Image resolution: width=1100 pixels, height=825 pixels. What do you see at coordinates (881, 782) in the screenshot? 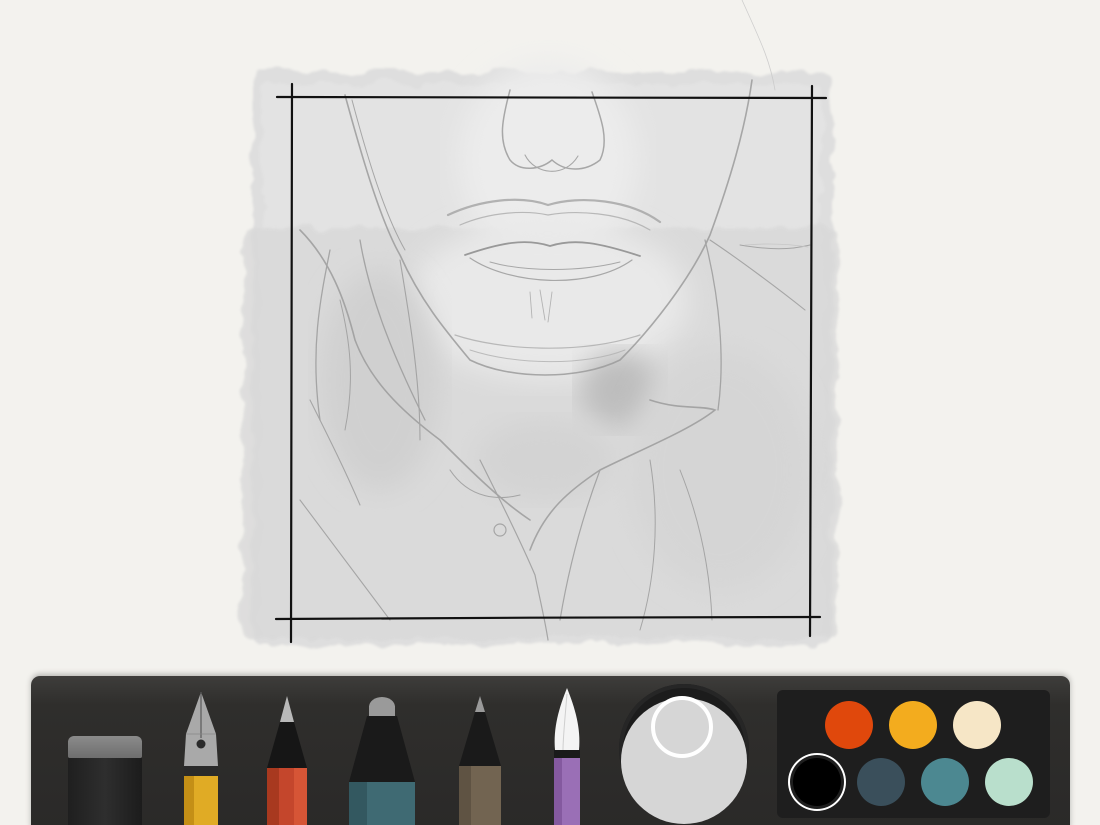
I see `swatch-slate` at bounding box center [881, 782].